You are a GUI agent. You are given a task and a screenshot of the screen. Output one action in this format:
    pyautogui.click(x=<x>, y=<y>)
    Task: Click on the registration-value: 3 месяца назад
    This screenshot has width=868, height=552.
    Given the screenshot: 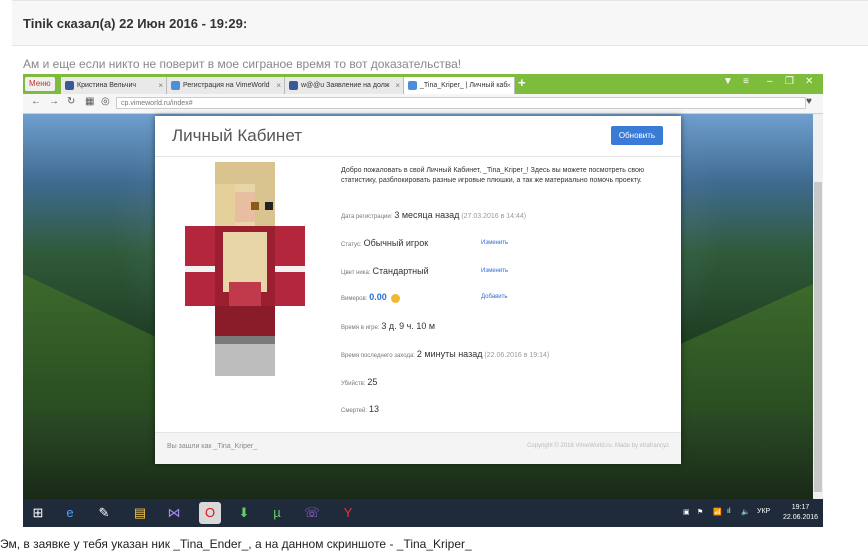 What is the action you would take?
    pyautogui.click(x=427, y=215)
    